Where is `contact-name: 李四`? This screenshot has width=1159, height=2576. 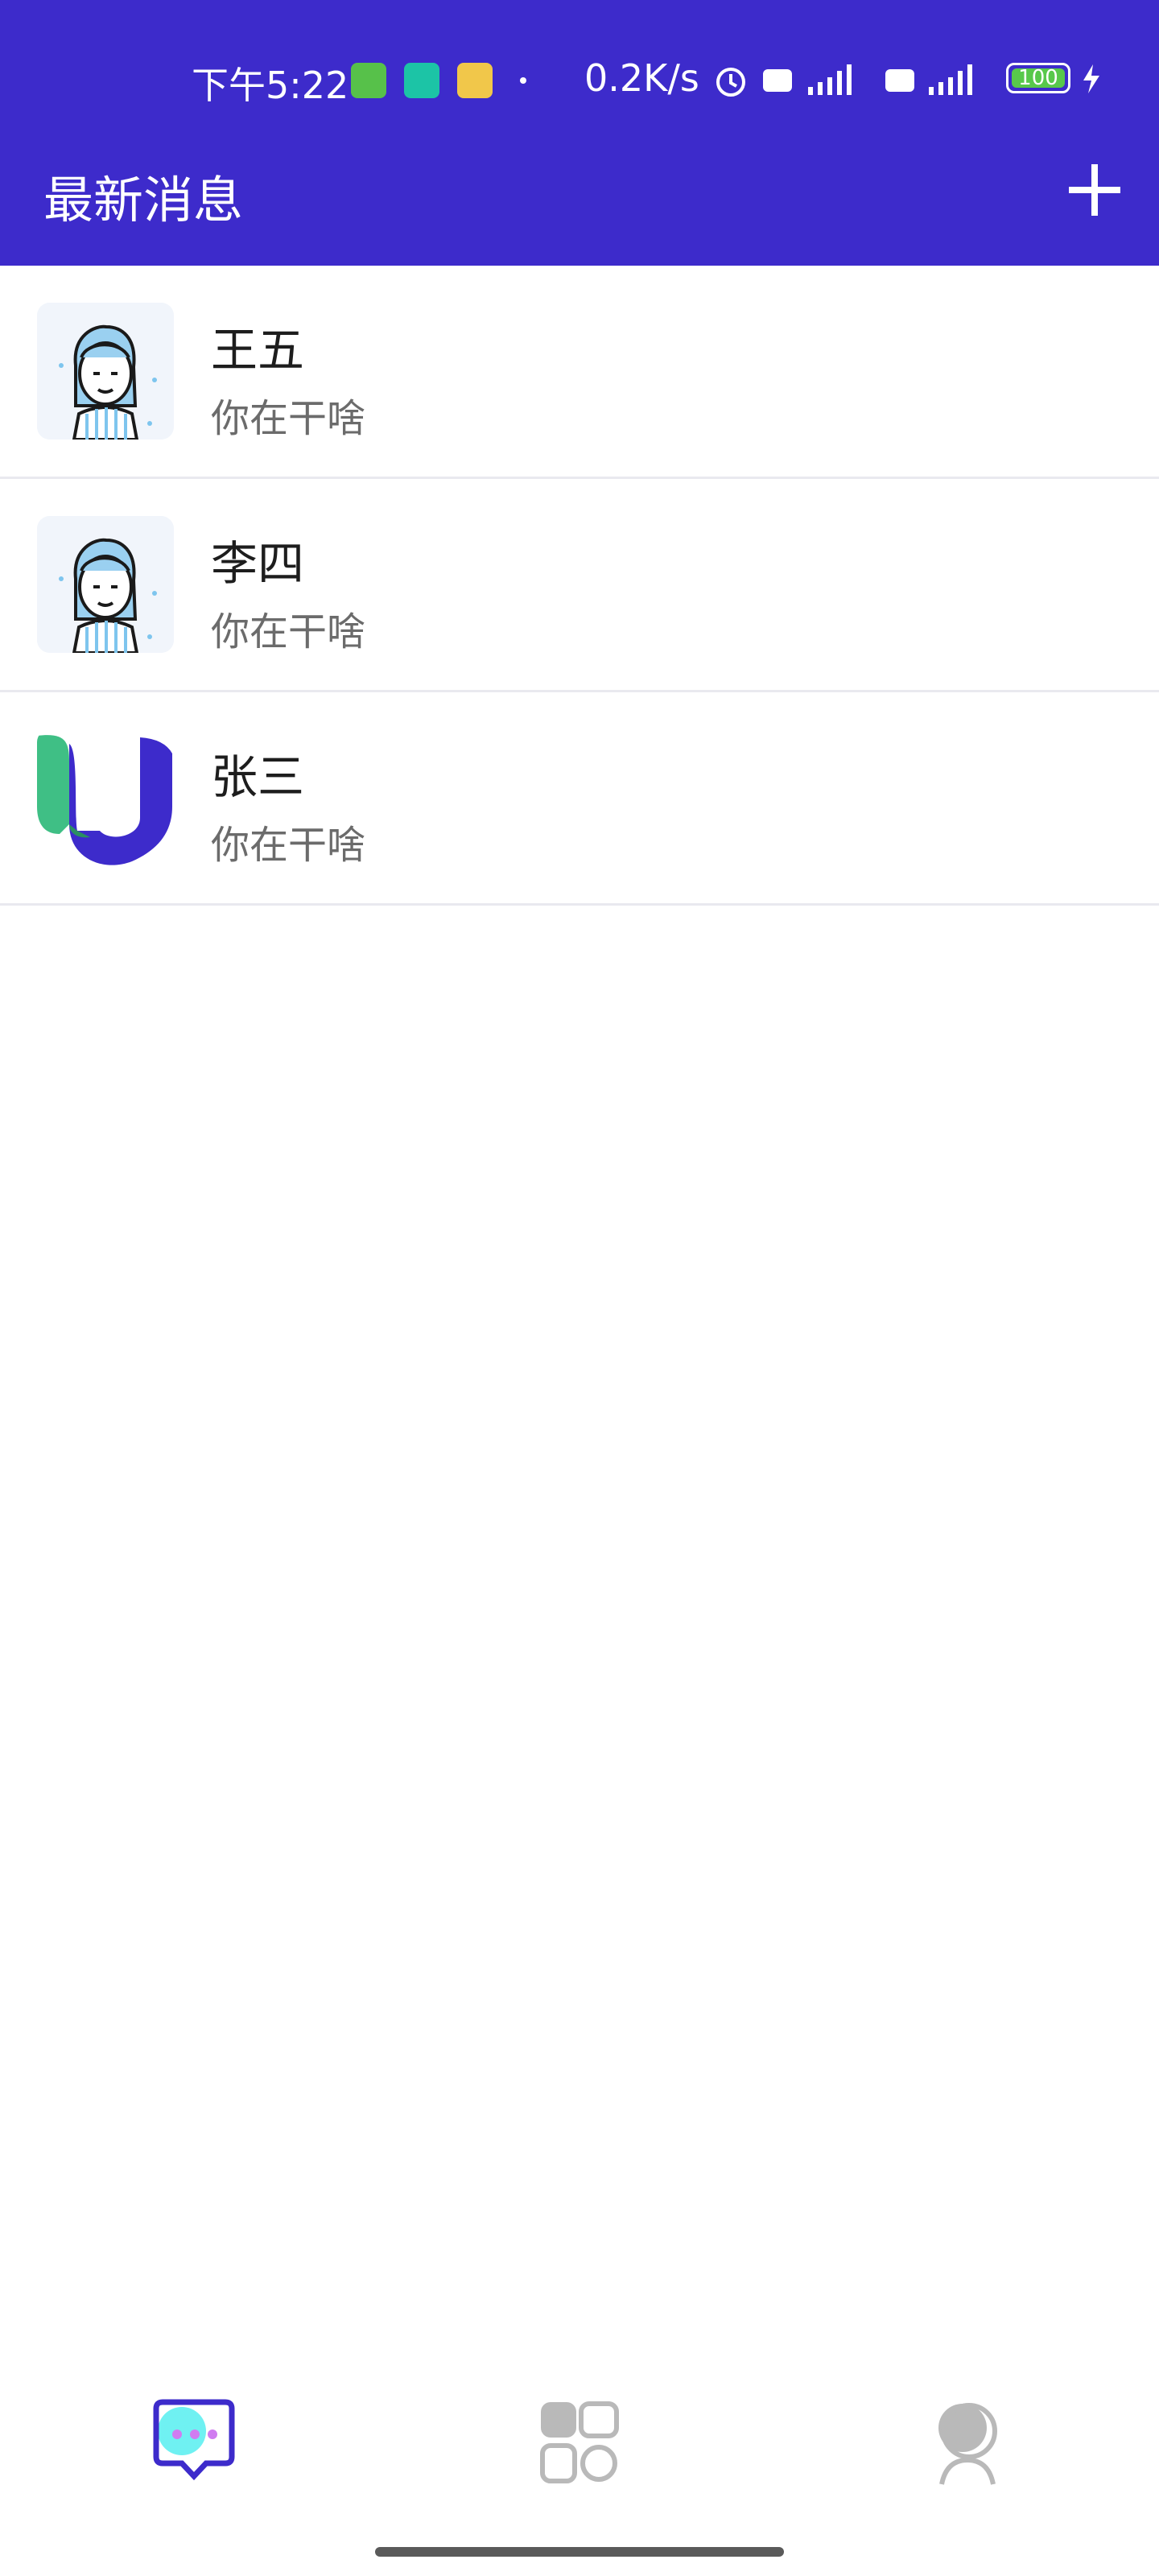
contact-name: 李四 is located at coordinates (258, 563).